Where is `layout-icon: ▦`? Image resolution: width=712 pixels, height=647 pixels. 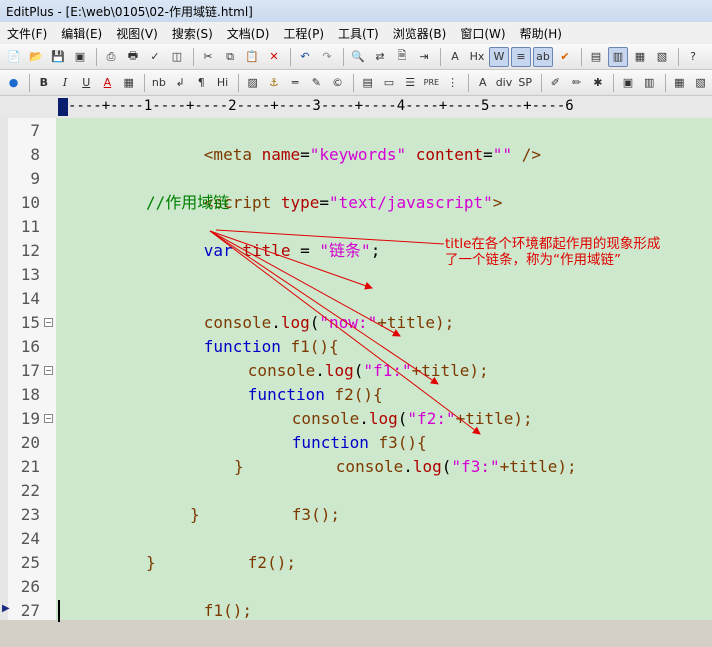
layout-icon: ▦ is located at coordinates (679, 83).